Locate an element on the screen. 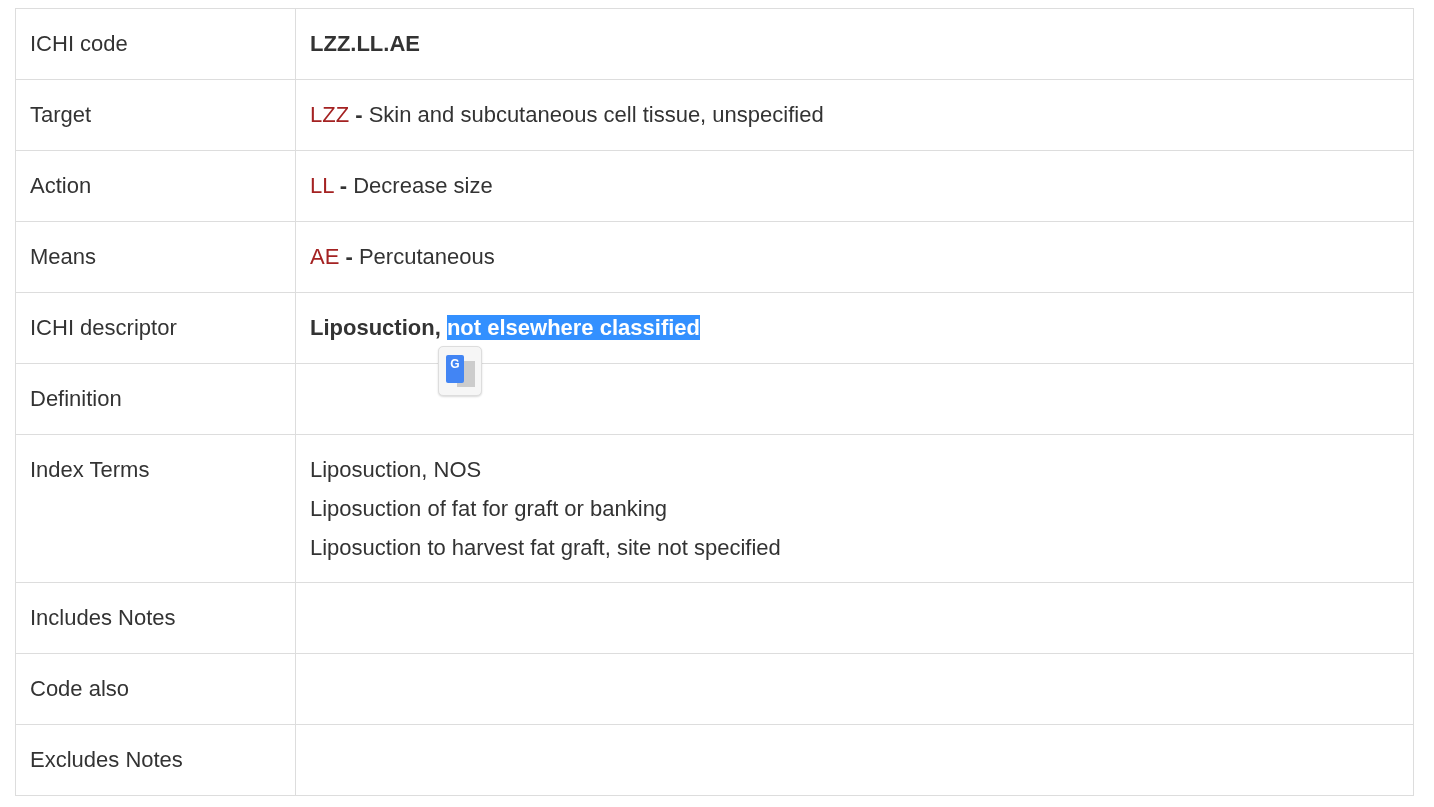 The width and height of the screenshot is (1434, 807). axis-description: - Percutaneous is located at coordinates (420, 256).